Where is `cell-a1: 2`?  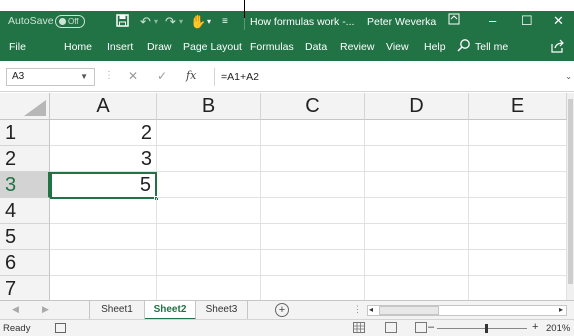 cell-a1: 2 is located at coordinates (103, 133).